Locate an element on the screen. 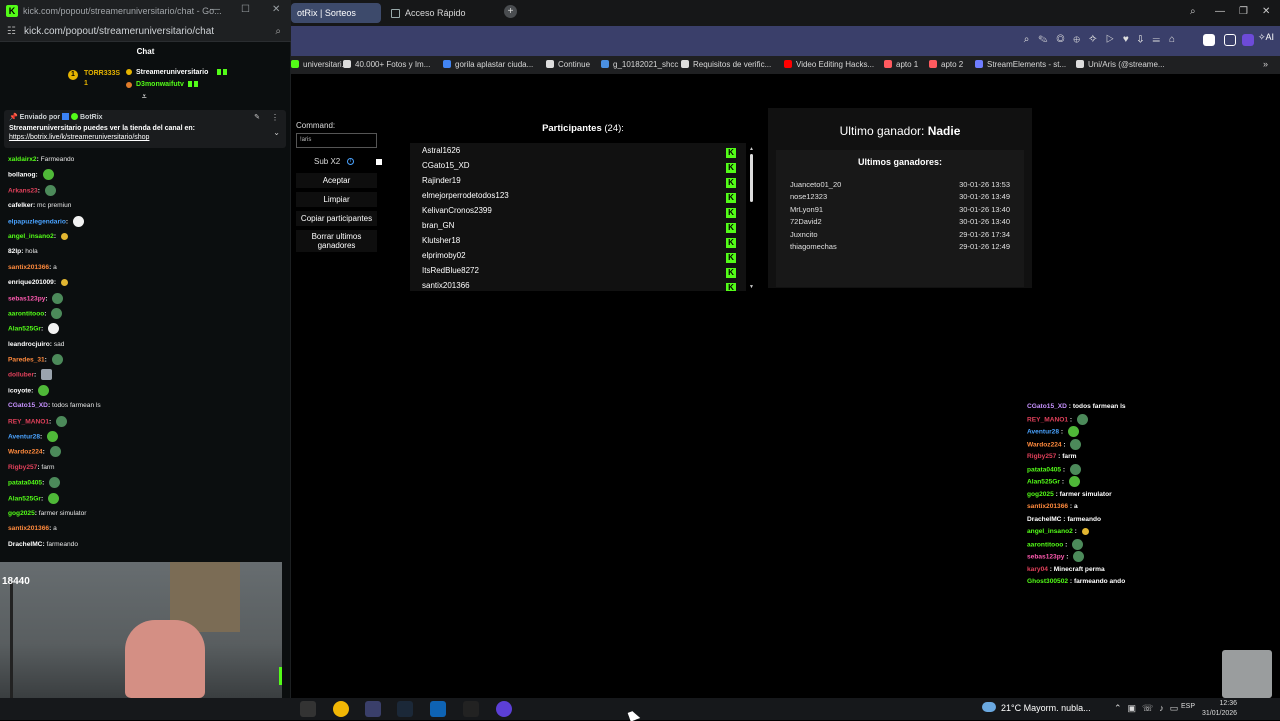  chat-username: icoyote is located at coordinates (19, 390).